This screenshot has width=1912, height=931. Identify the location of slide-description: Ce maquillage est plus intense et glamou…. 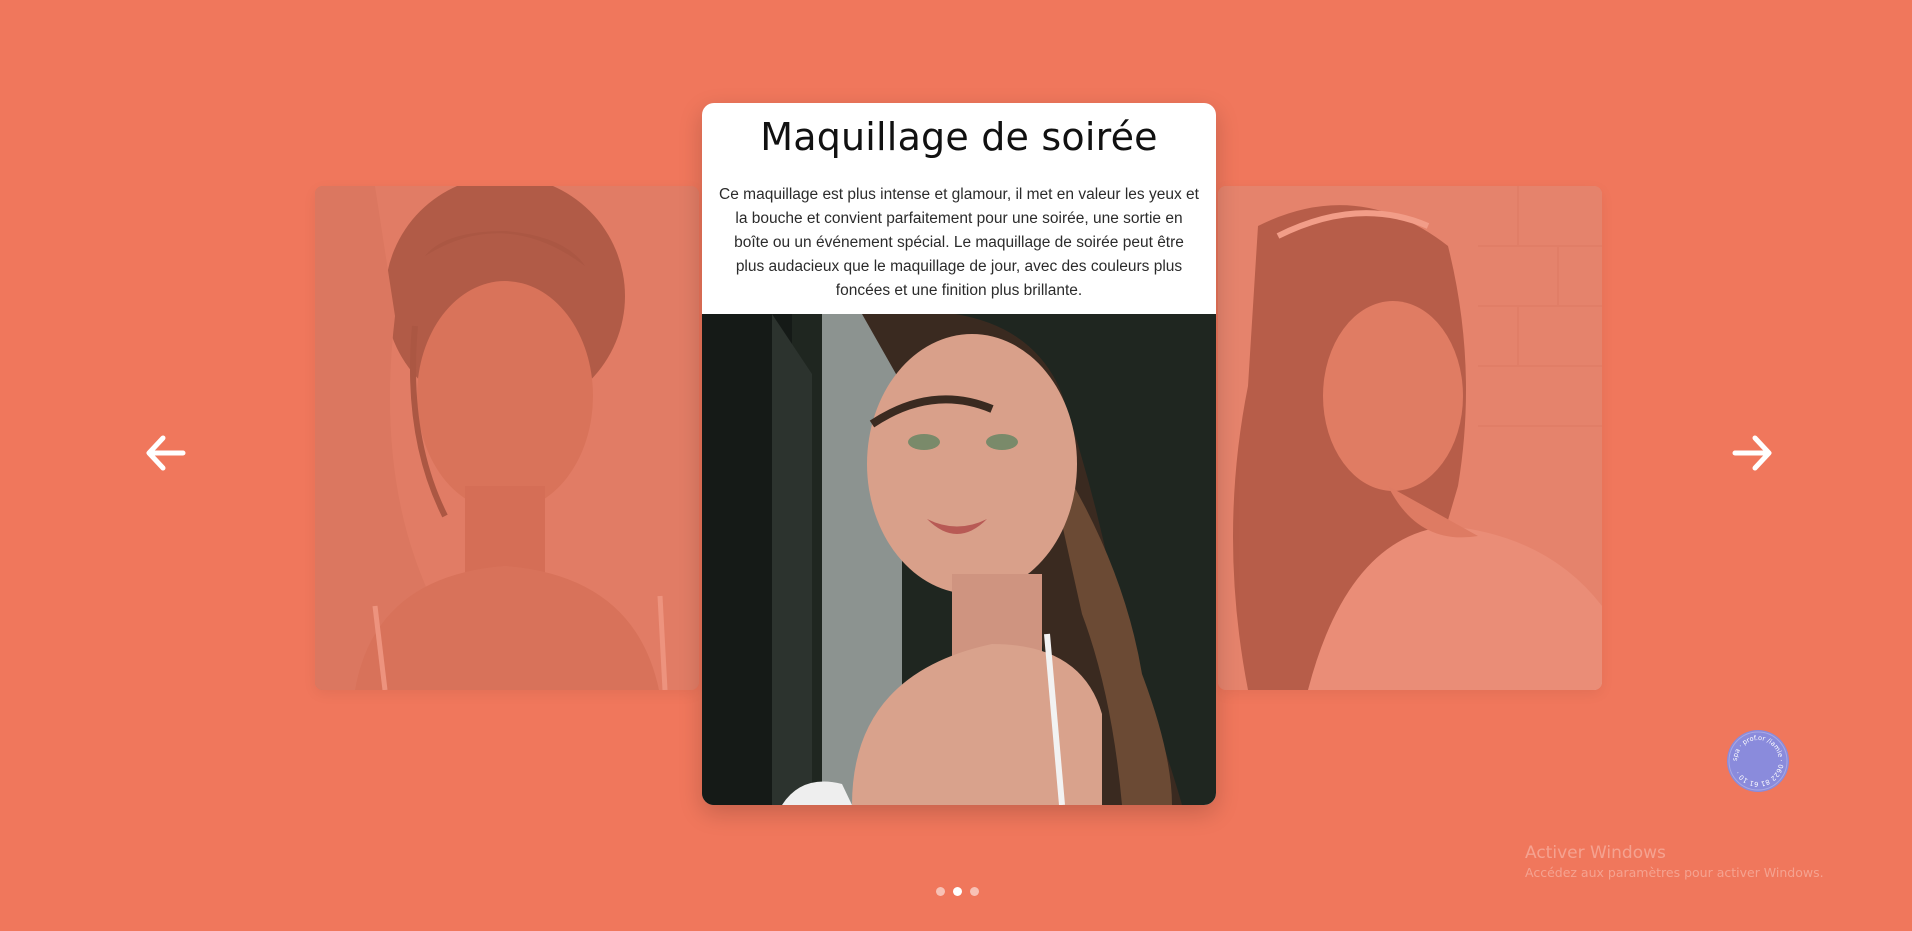
(959, 242).